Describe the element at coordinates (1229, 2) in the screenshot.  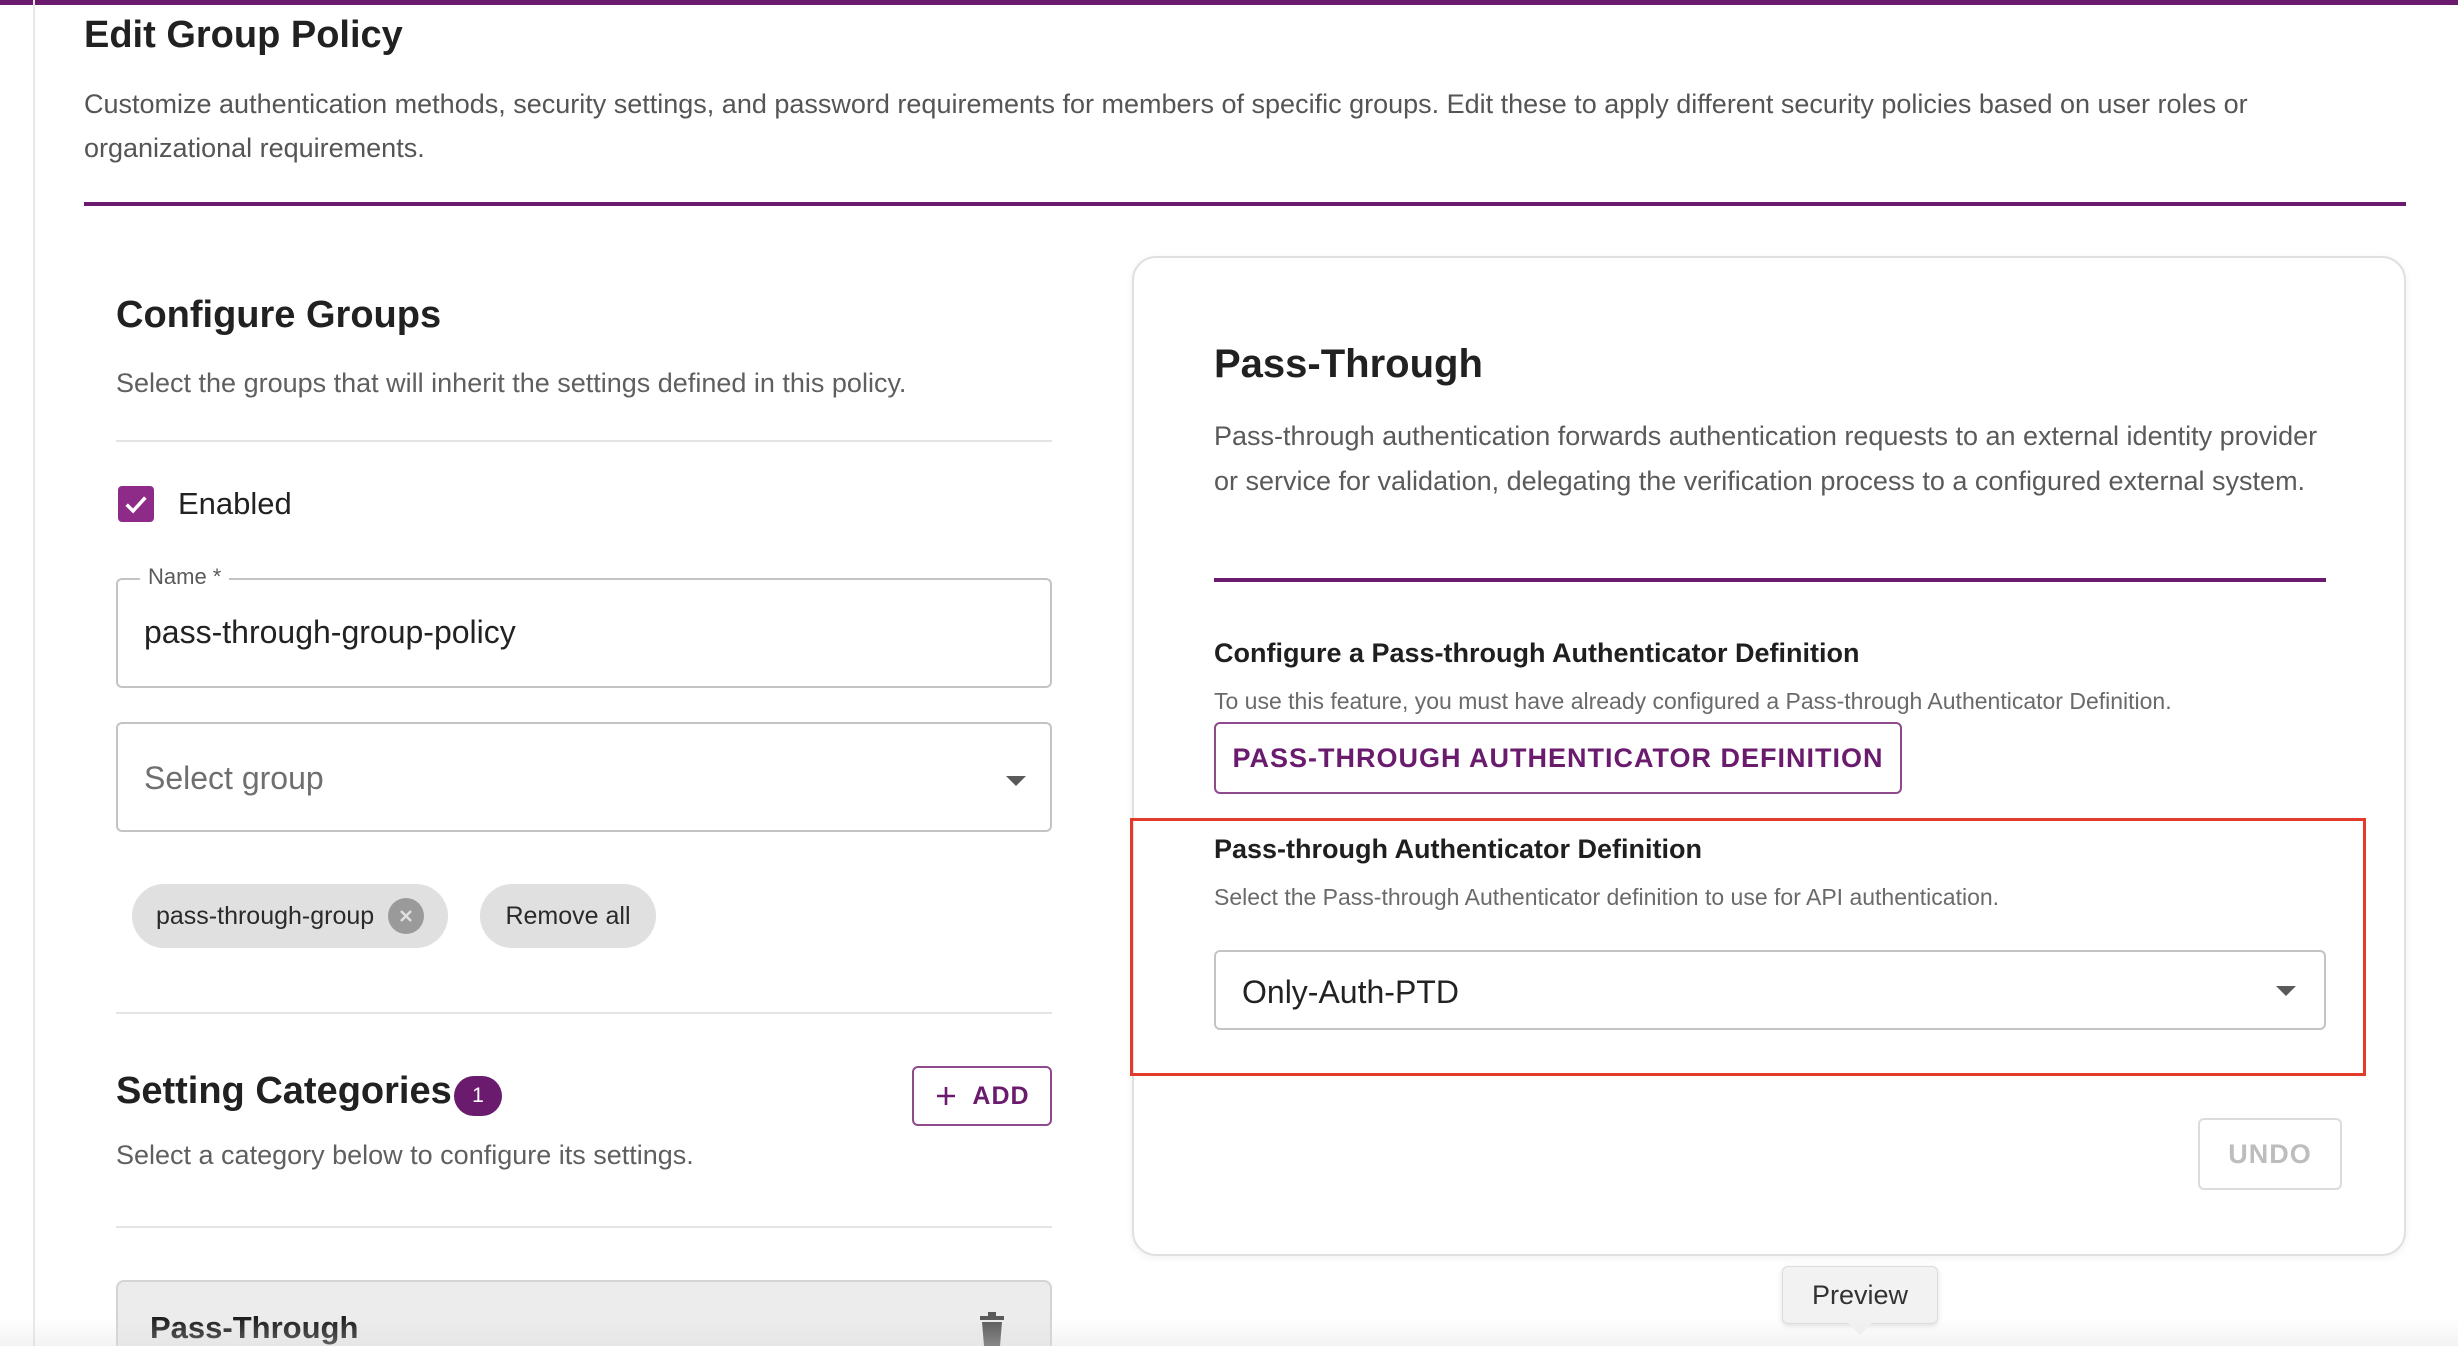
I see `top-accent-bar` at that location.